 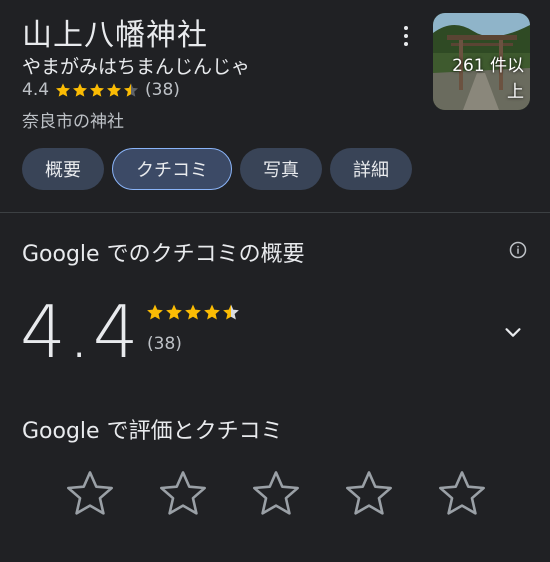 What do you see at coordinates (281, 169) in the screenshot?
I see `tab-photos: 写真` at bounding box center [281, 169].